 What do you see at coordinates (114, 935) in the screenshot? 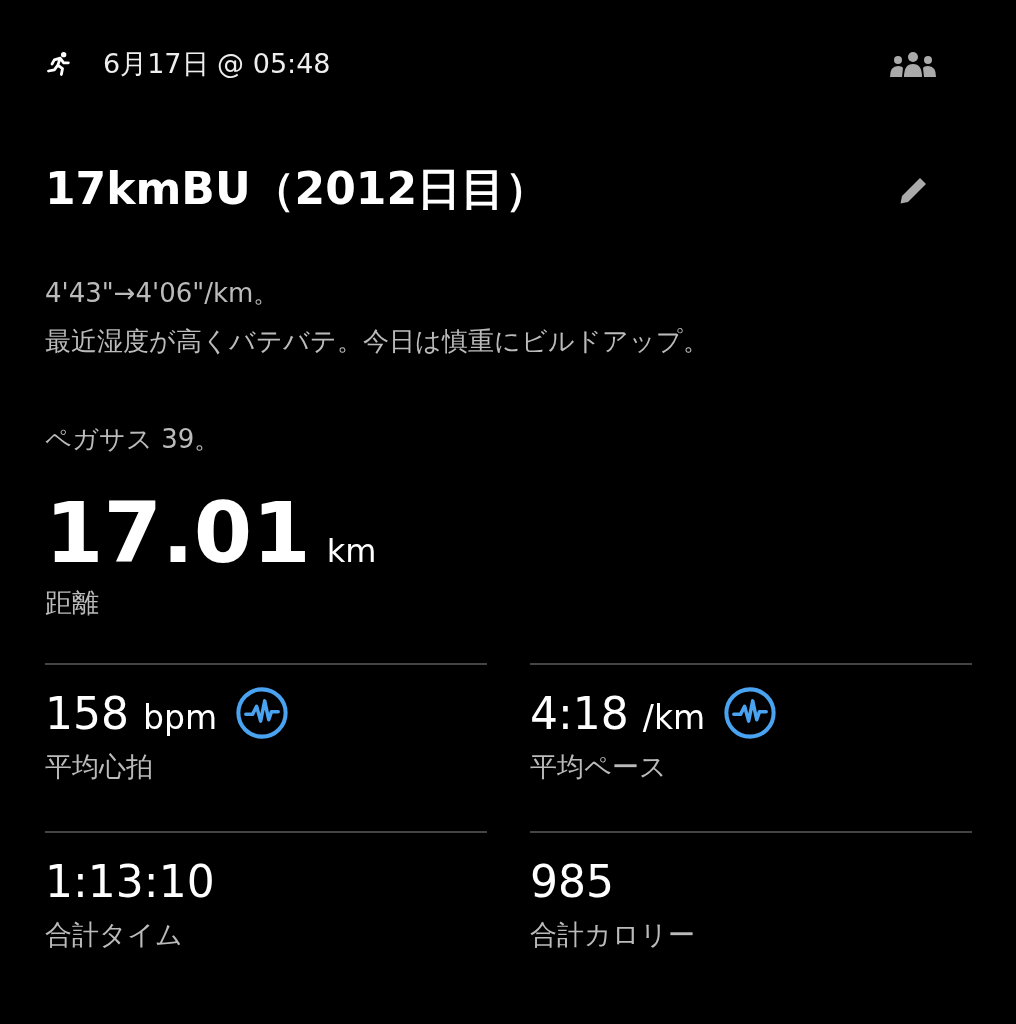
I see `stat-label: 合計タイム` at bounding box center [114, 935].